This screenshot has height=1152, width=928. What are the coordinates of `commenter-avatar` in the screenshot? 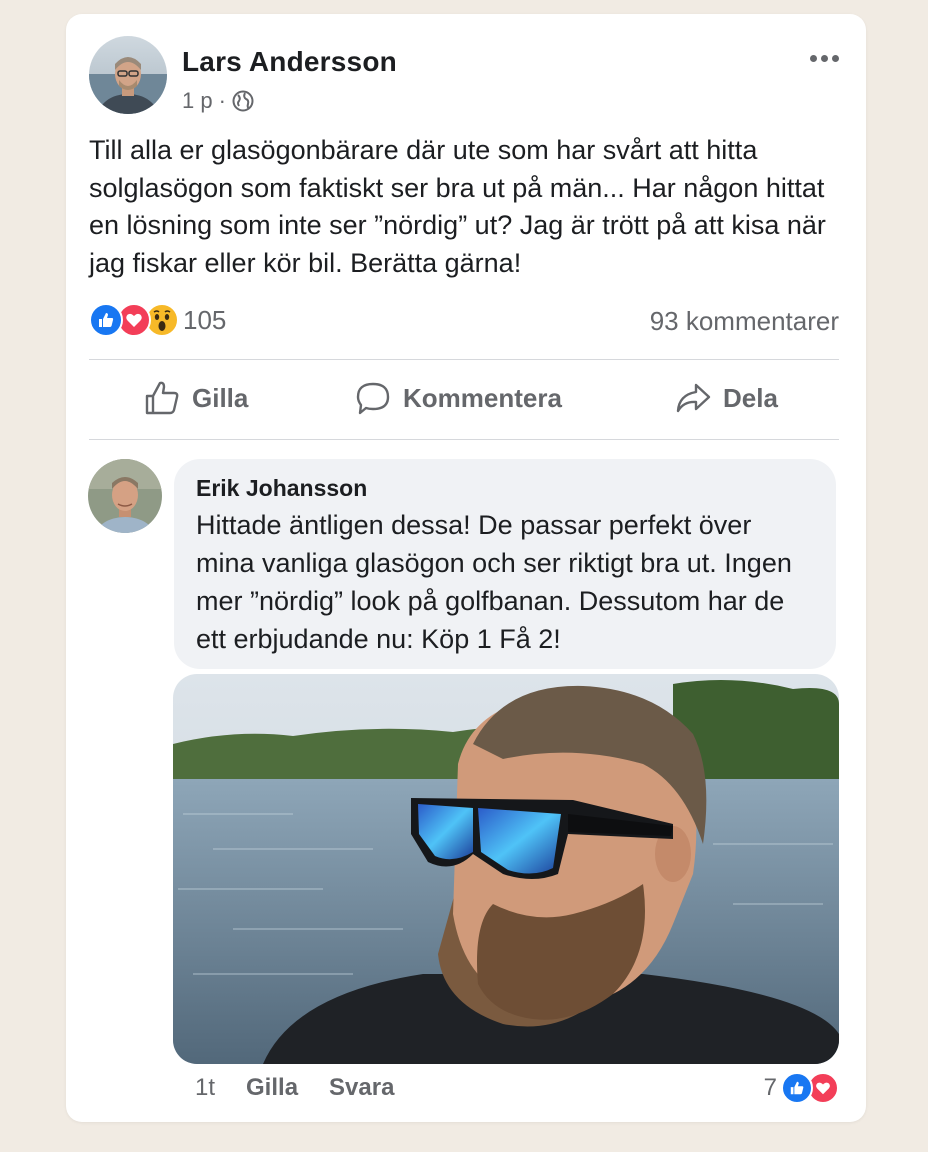 It's located at (125, 496).